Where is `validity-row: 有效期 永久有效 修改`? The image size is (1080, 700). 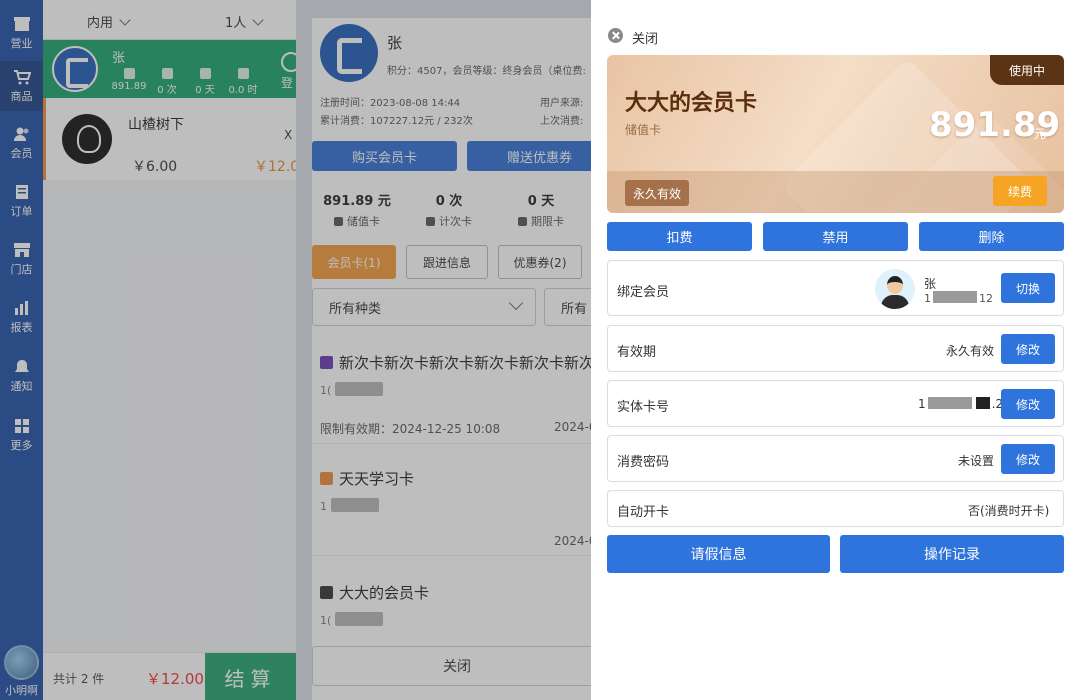 validity-row: 有效期 永久有效 修改 is located at coordinates (835, 348).